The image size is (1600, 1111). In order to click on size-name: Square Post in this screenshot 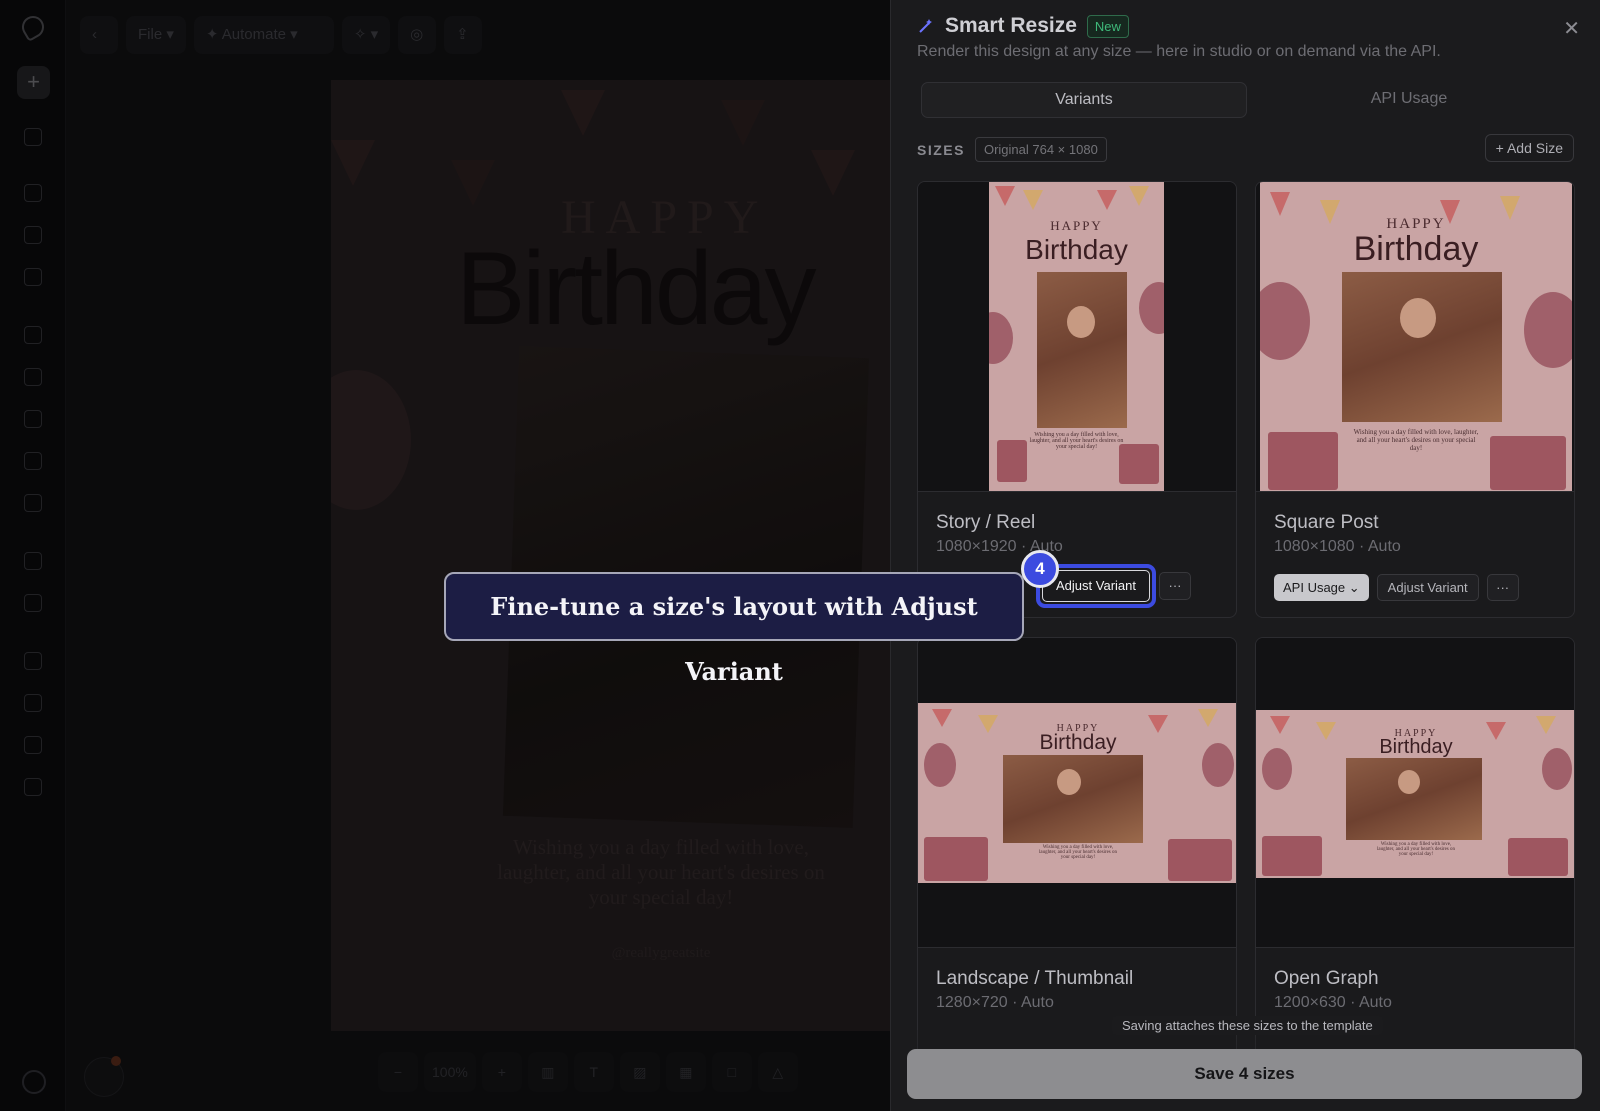, I will do `click(1326, 522)`.